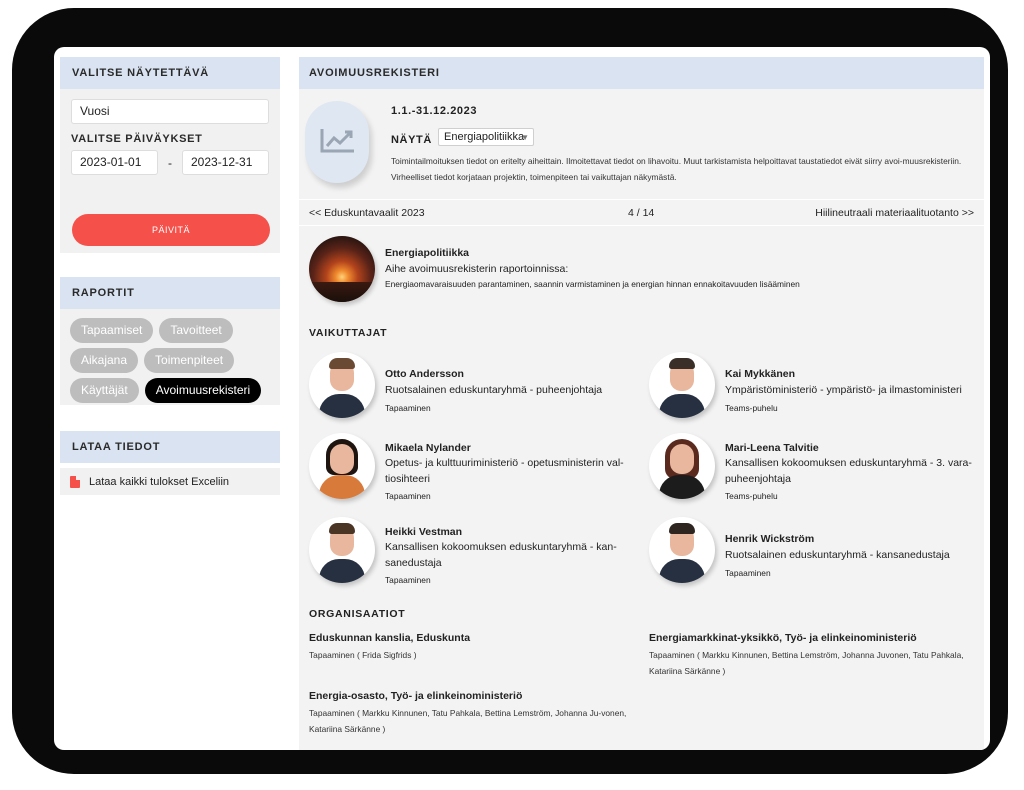 This screenshot has width=1024, height=790. Describe the element at coordinates (894, 213) in the screenshot. I see `next-topic-link: Hiilineutraali materiaalituotanto >>` at that location.